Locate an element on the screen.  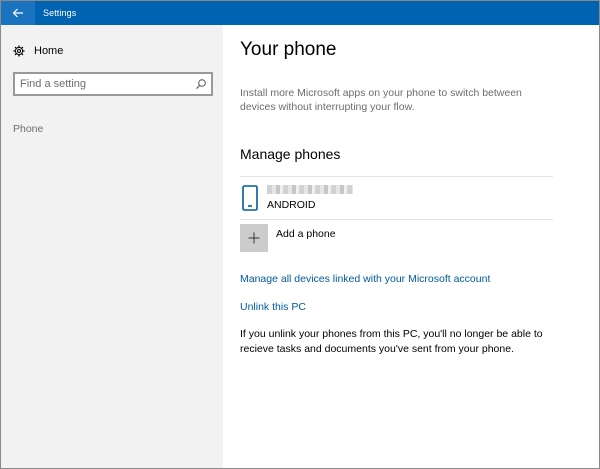
phone-icon-container is located at coordinates (250, 200).